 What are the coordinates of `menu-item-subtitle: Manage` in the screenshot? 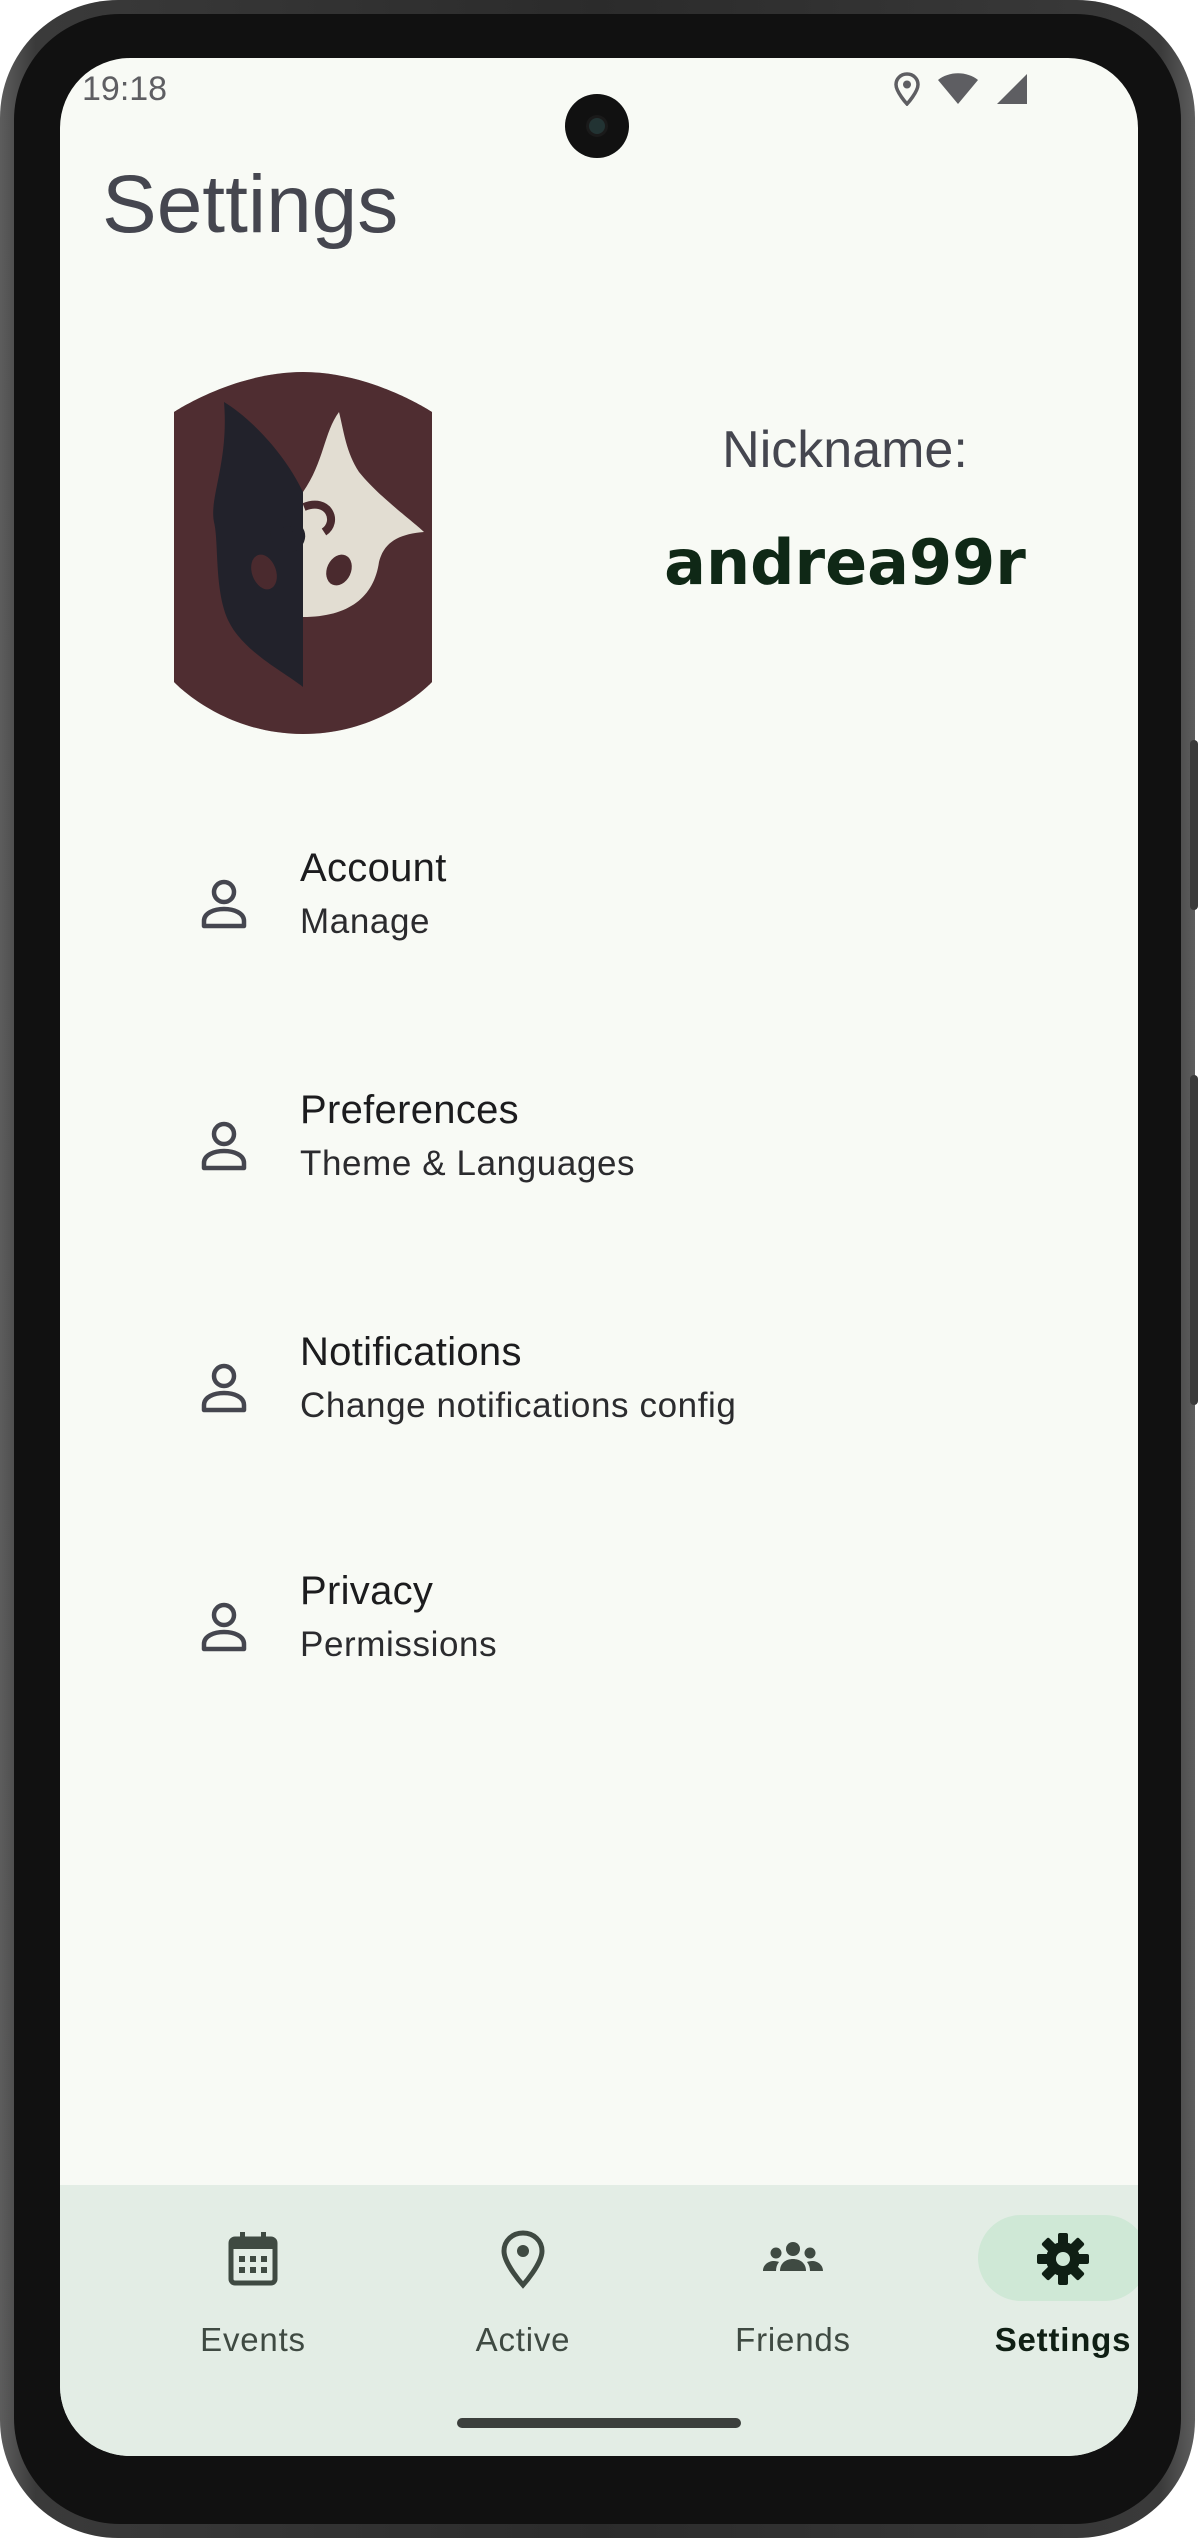 It's located at (365, 921).